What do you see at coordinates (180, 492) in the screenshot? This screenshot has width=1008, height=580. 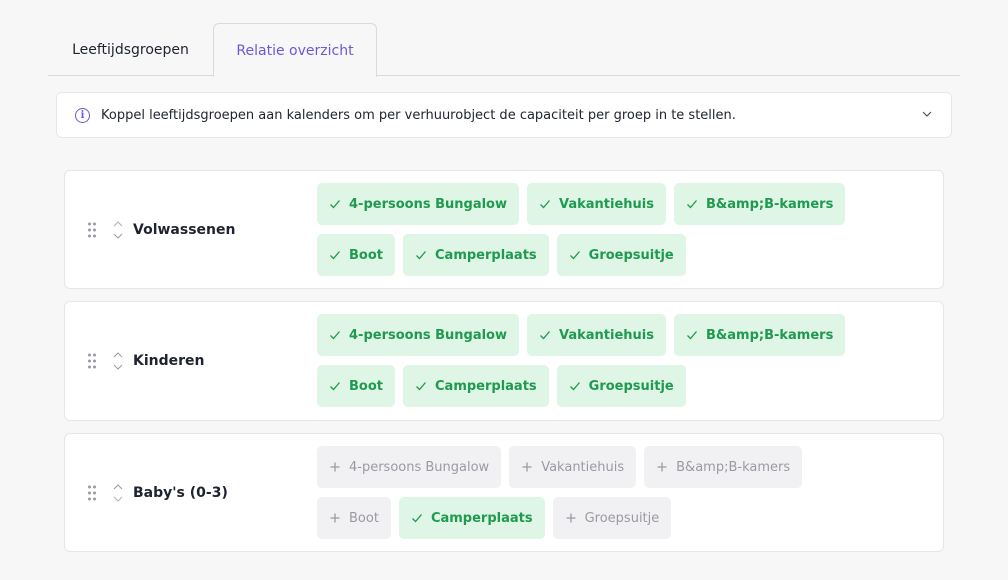 I see `group-name: Baby's (0-3)` at bounding box center [180, 492].